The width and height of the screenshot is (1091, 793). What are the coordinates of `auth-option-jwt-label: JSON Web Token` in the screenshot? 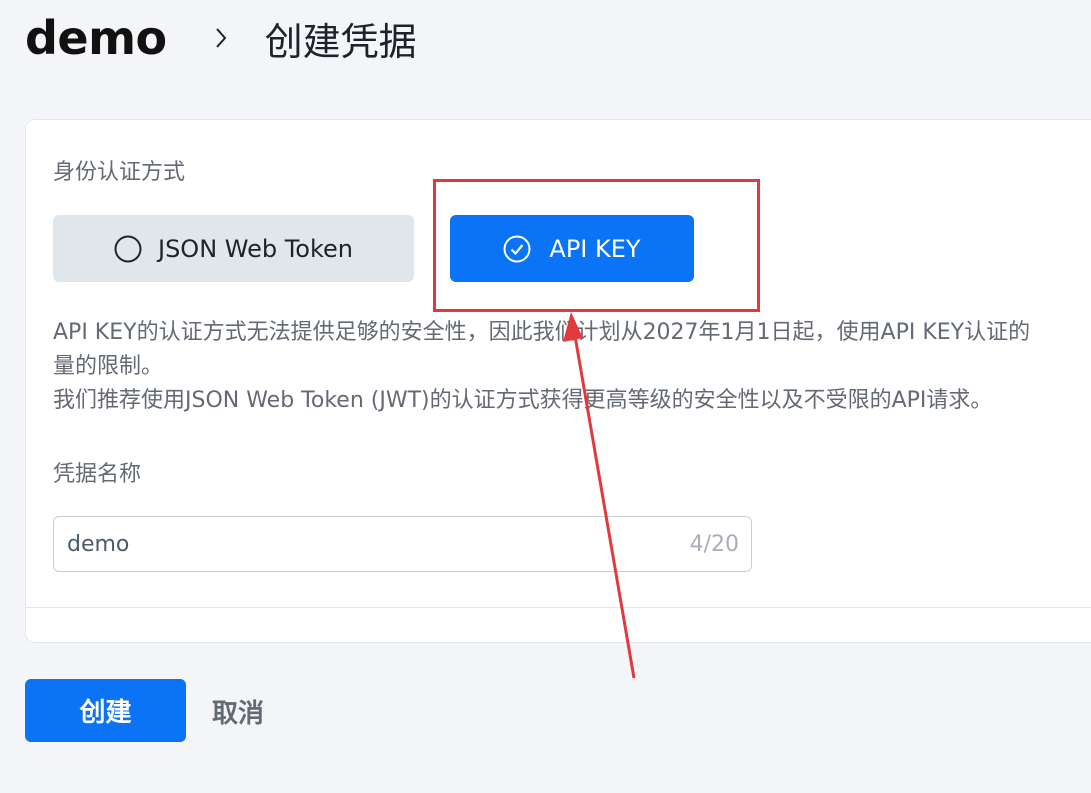 It's located at (255, 248).